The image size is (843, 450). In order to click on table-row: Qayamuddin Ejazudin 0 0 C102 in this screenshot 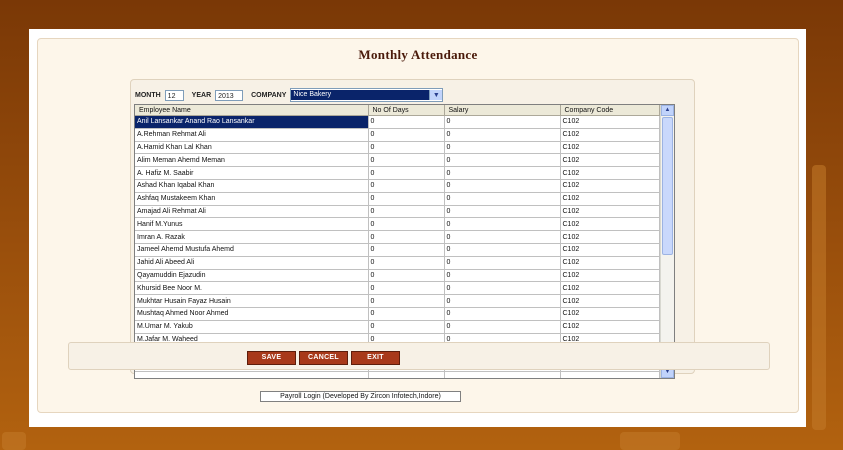, I will do `click(397, 276)`.